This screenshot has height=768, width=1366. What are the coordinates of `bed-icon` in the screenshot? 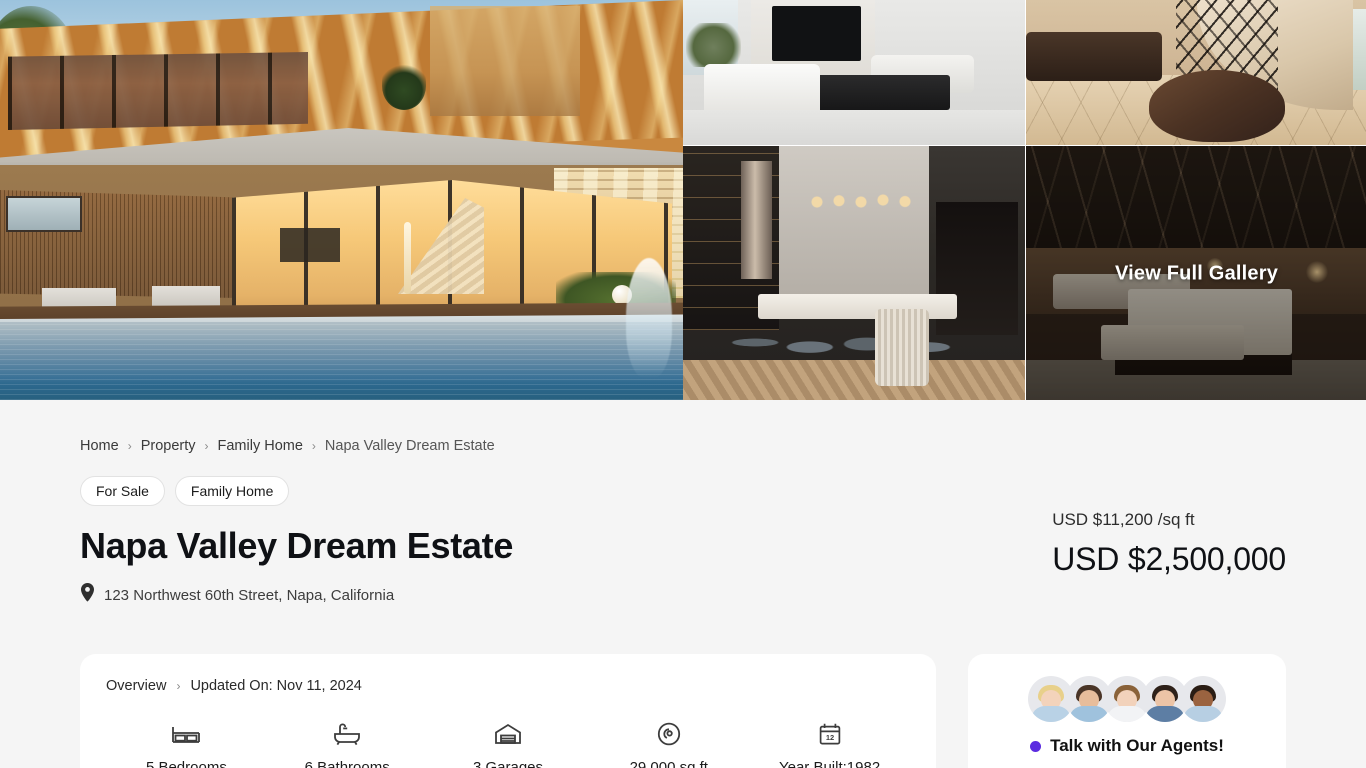 It's located at (186, 734).